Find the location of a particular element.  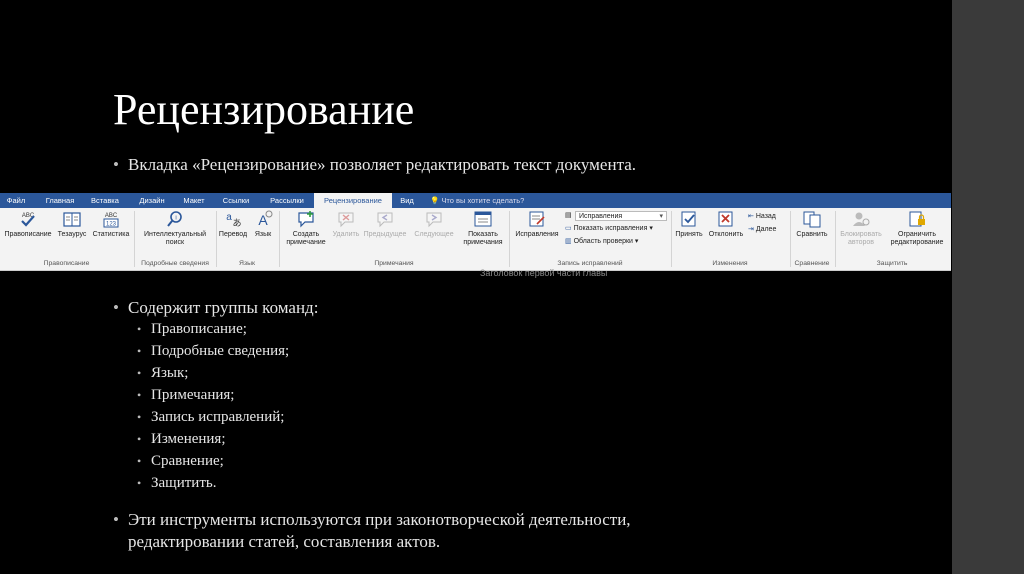

markup-select: Исправления ▾ is located at coordinates (621, 216).